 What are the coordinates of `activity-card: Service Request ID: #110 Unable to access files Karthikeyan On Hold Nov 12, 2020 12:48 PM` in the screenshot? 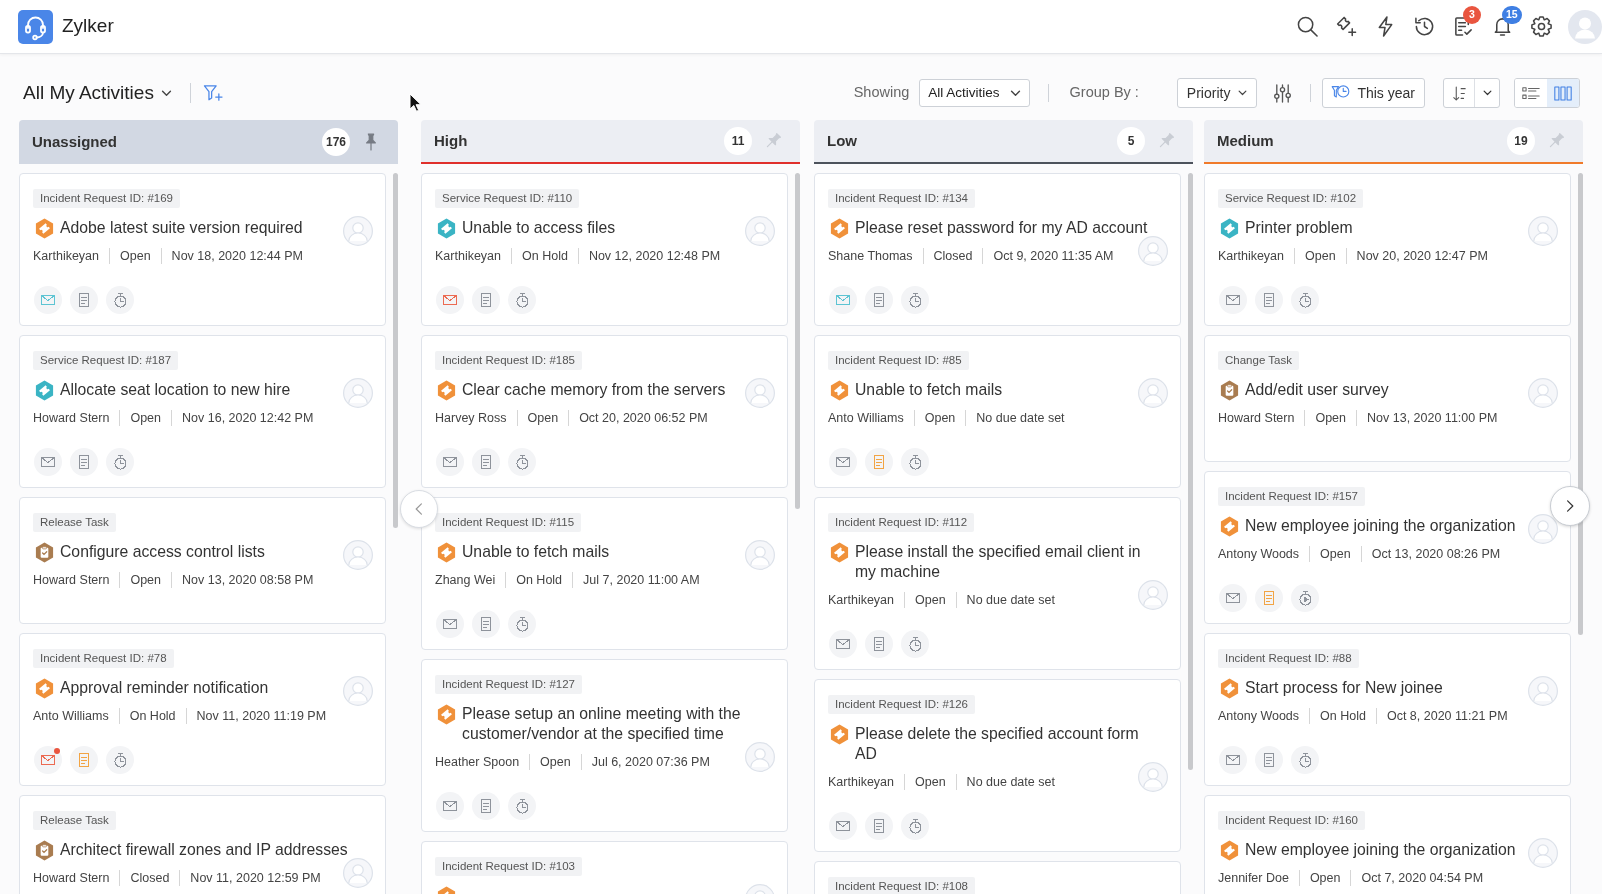 It's located at (604, 249).